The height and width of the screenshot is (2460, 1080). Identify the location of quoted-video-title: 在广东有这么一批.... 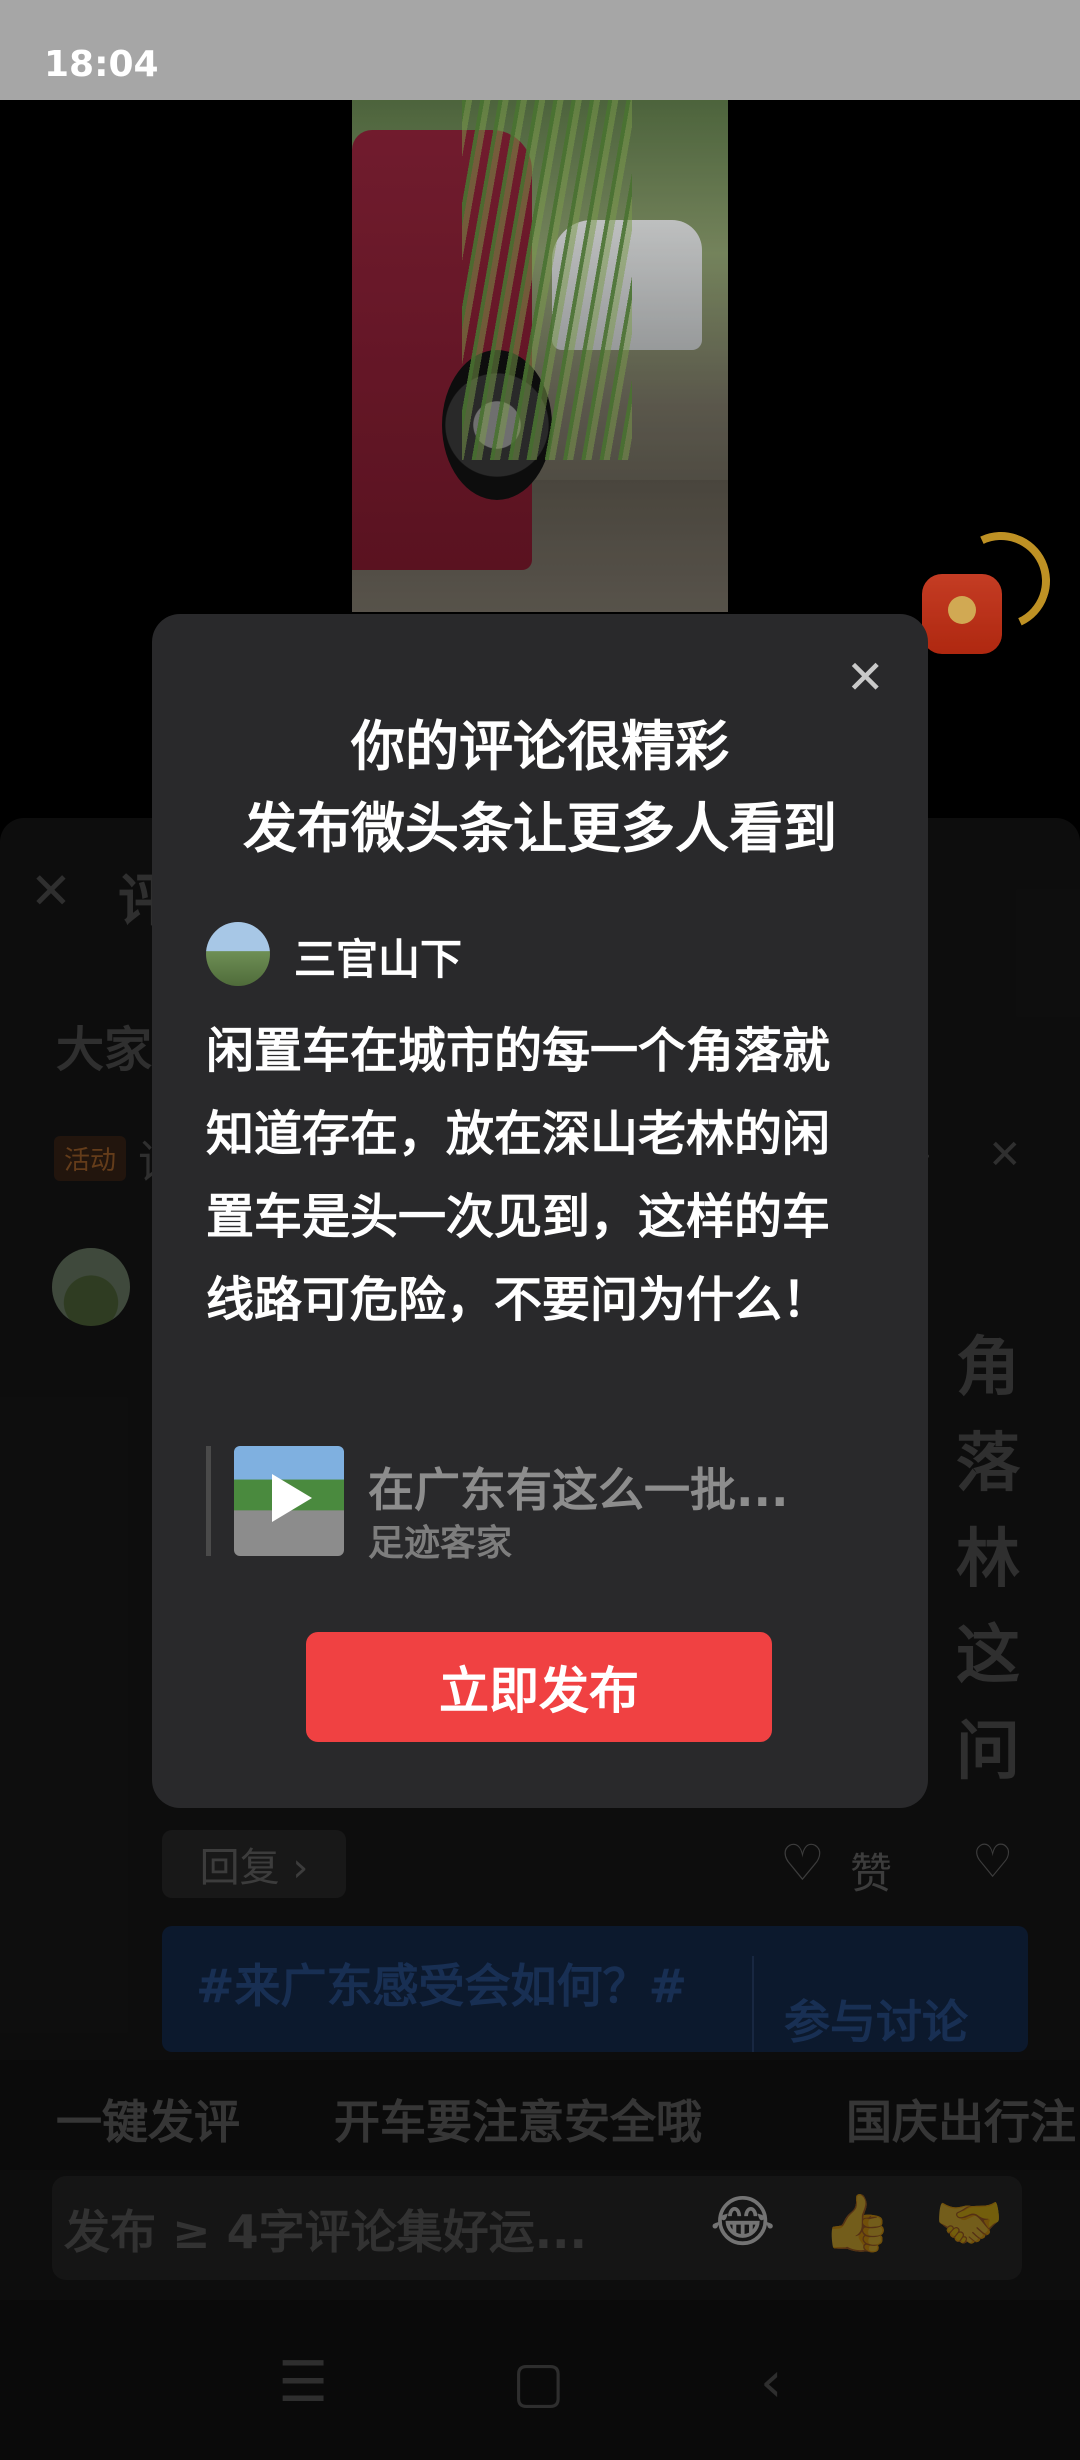
(578, 1490).